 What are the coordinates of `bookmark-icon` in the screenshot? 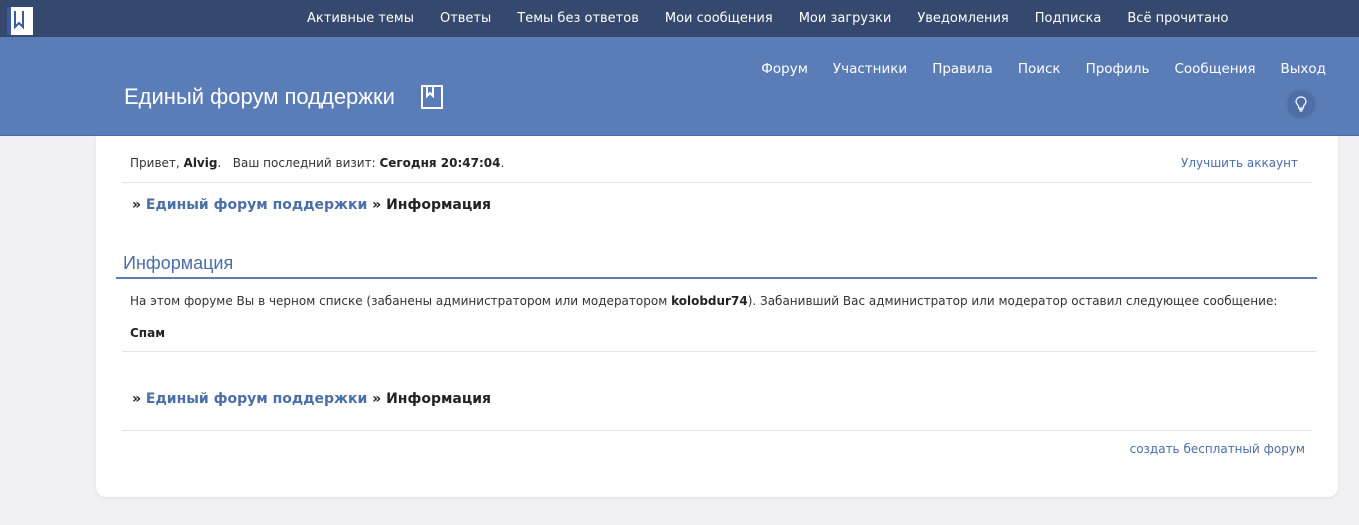 It's located at (432, 99).